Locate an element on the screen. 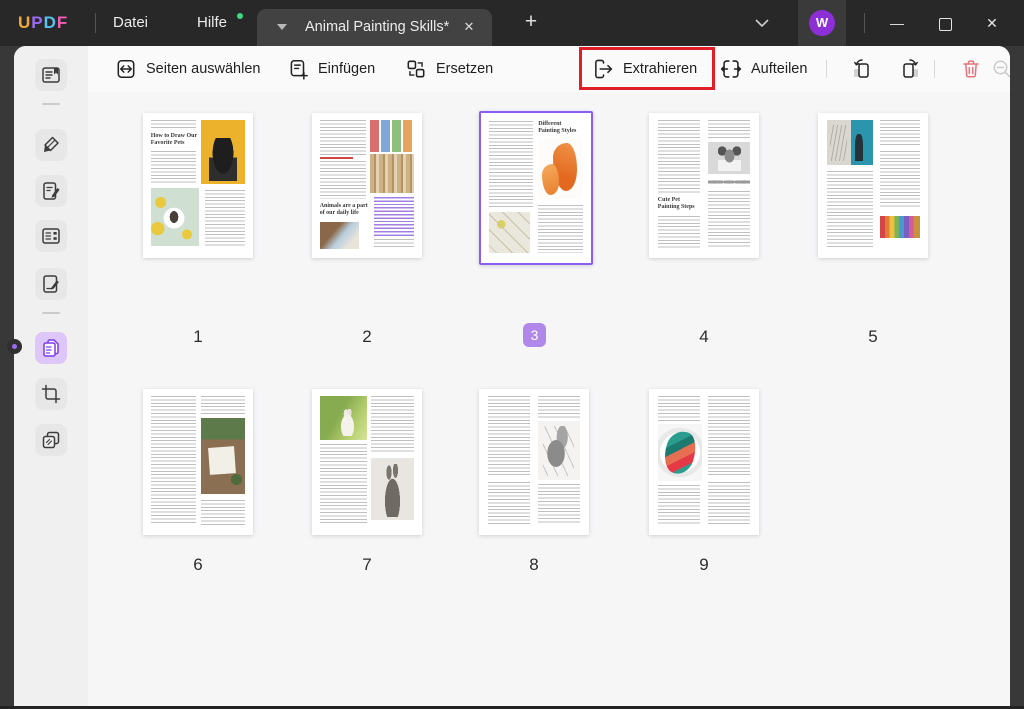 The height and width of the screenshot is (709, 1024). split-button: Aufteilen is located at coordinates (763, 69).